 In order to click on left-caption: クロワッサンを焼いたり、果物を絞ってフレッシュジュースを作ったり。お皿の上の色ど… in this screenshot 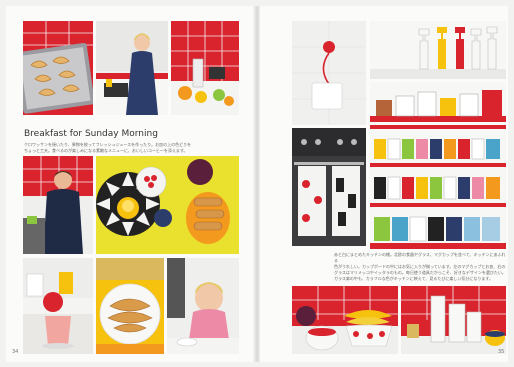, I will do `click(107, 148)`.